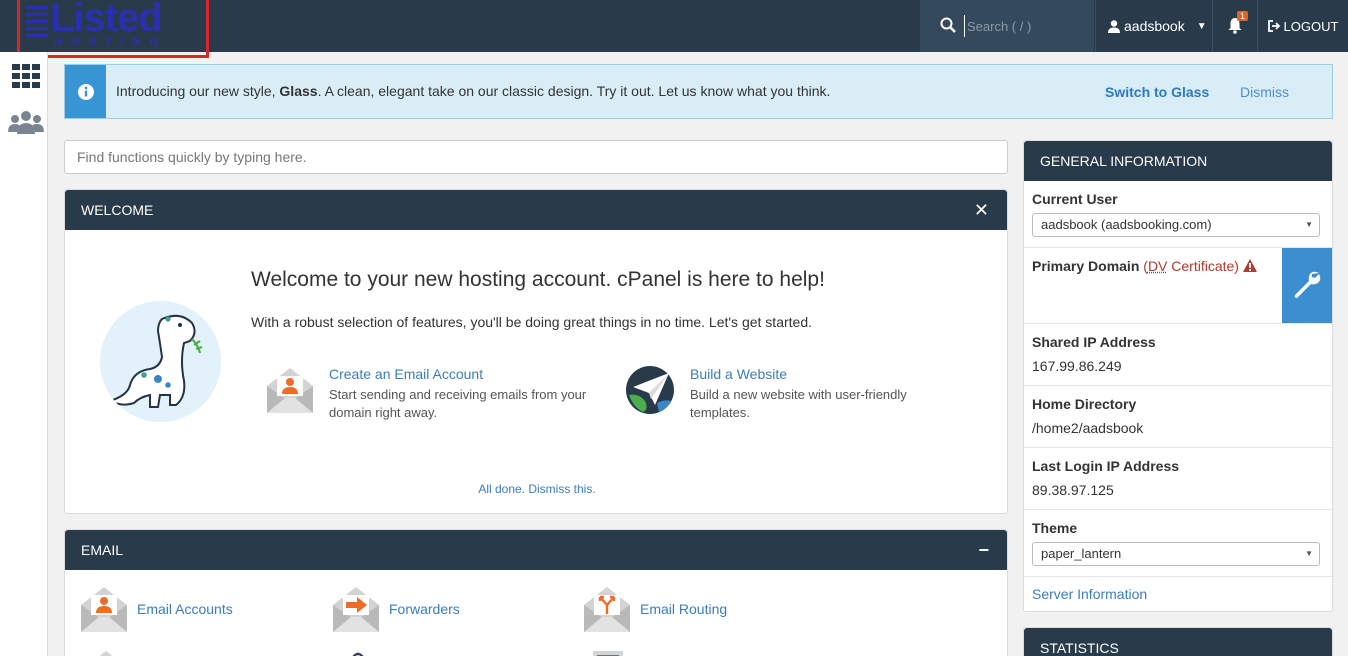 Image resolution: width=1348 pixels, height=656 pixels. I want to click on info-icon, so click(86, 92).